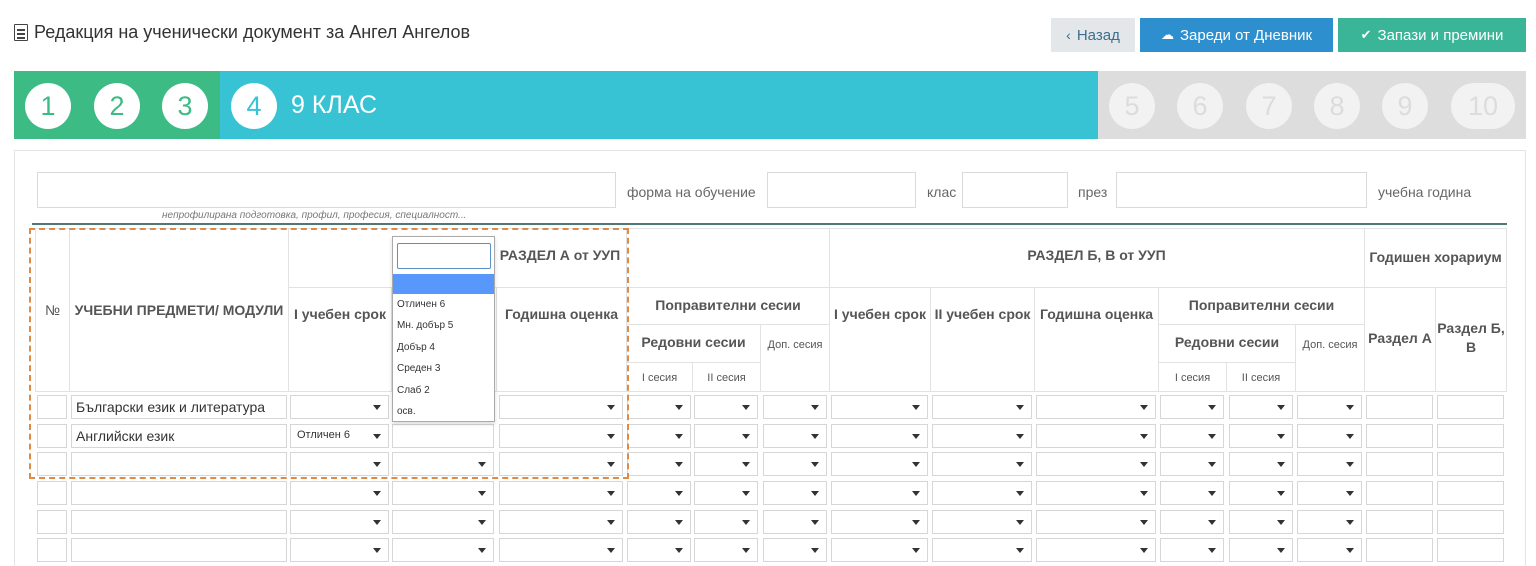 The image size is (1536, 566). I want to click on step-9: 9, so click(1405, 106).